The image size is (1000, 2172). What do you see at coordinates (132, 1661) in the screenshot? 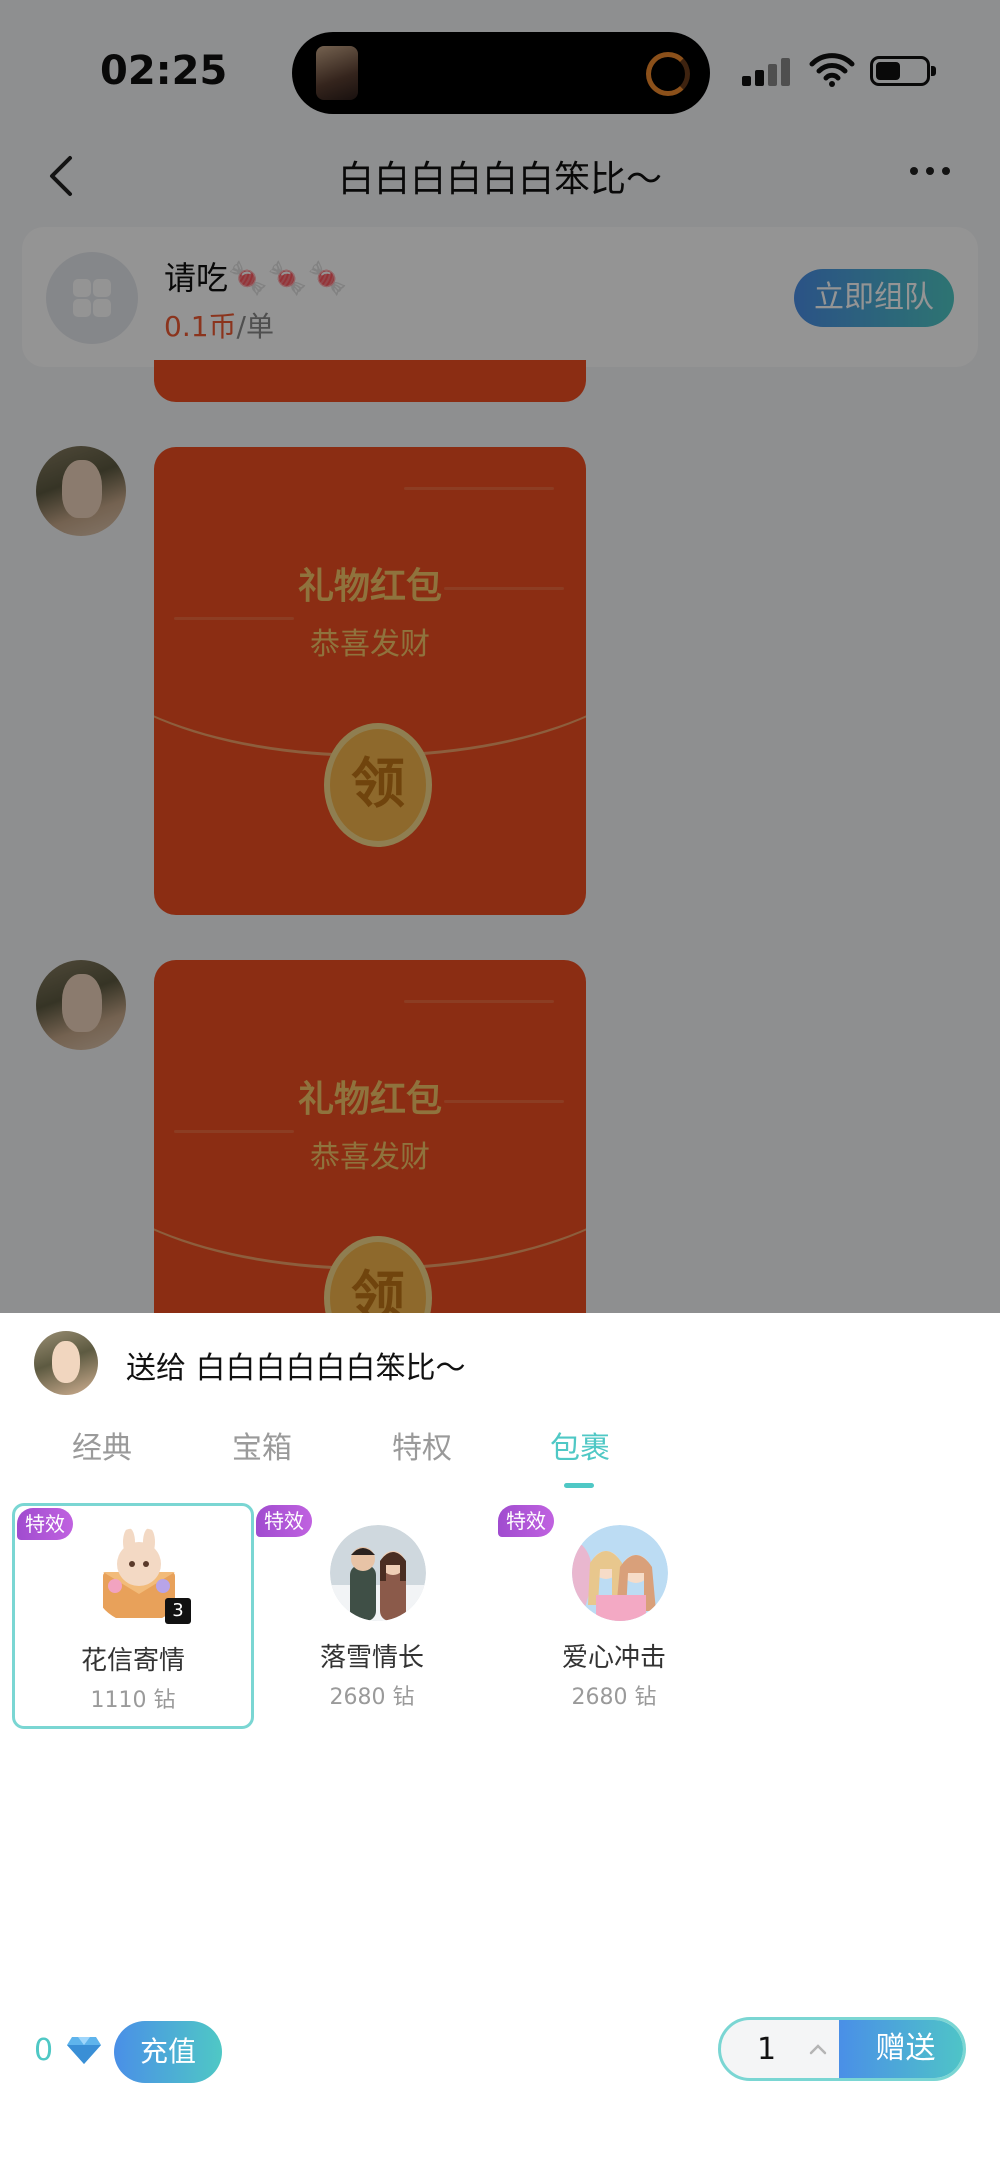
I see `gift-name: 花信寄情` at bounding box center [132, 1661].